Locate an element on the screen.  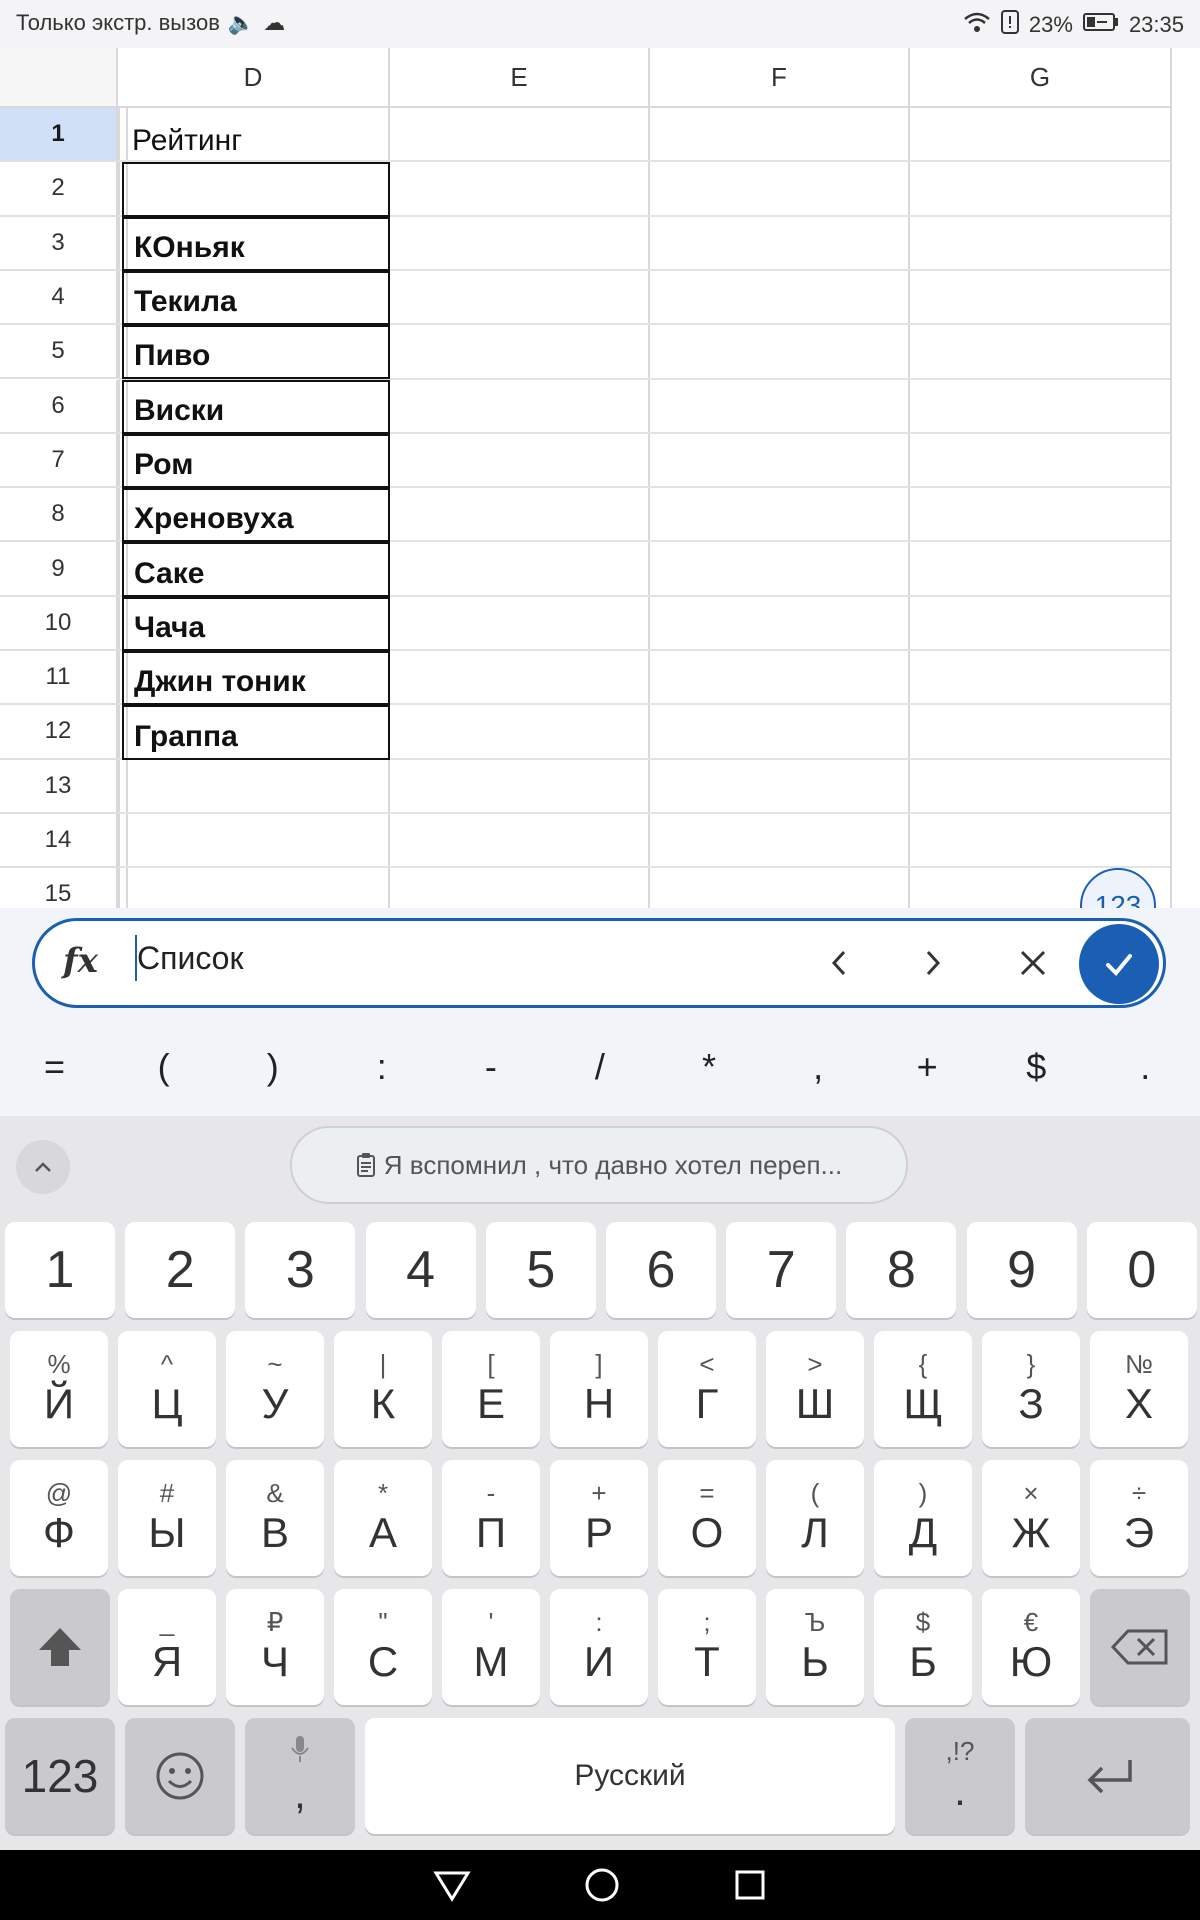
key-letter: № Х is located at coordinates (1139, 1389).